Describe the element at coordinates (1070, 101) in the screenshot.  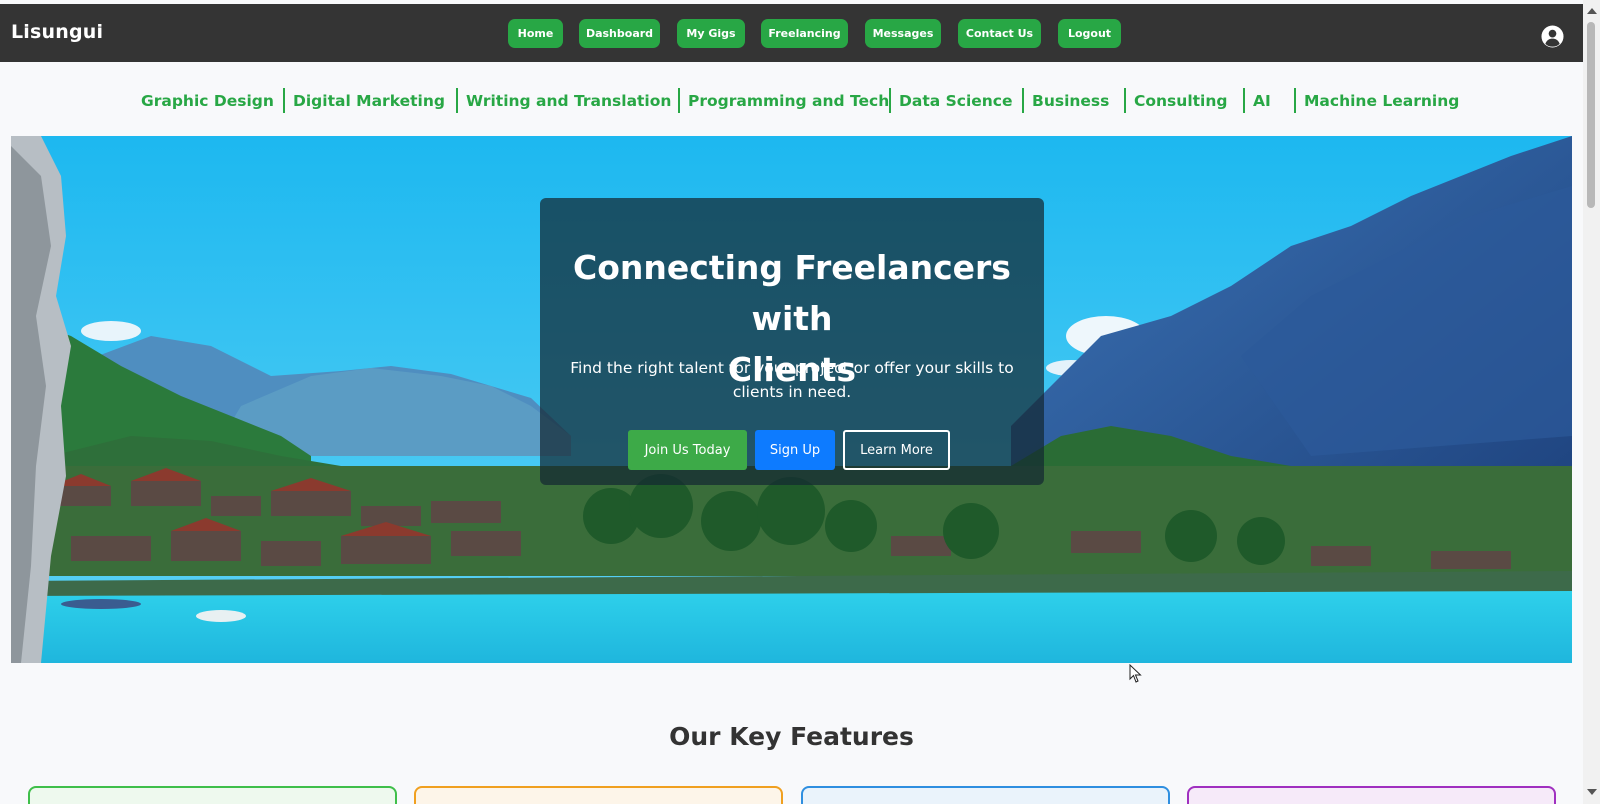
I see `category-business: Business` at that location.